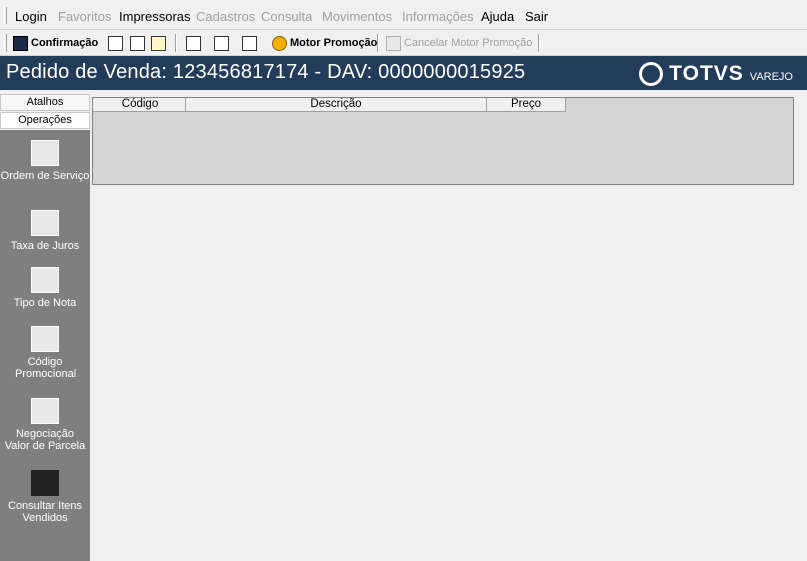  I want to click on cancel-motor-button: Cancelar Motor Promoção, so click(459, 43).